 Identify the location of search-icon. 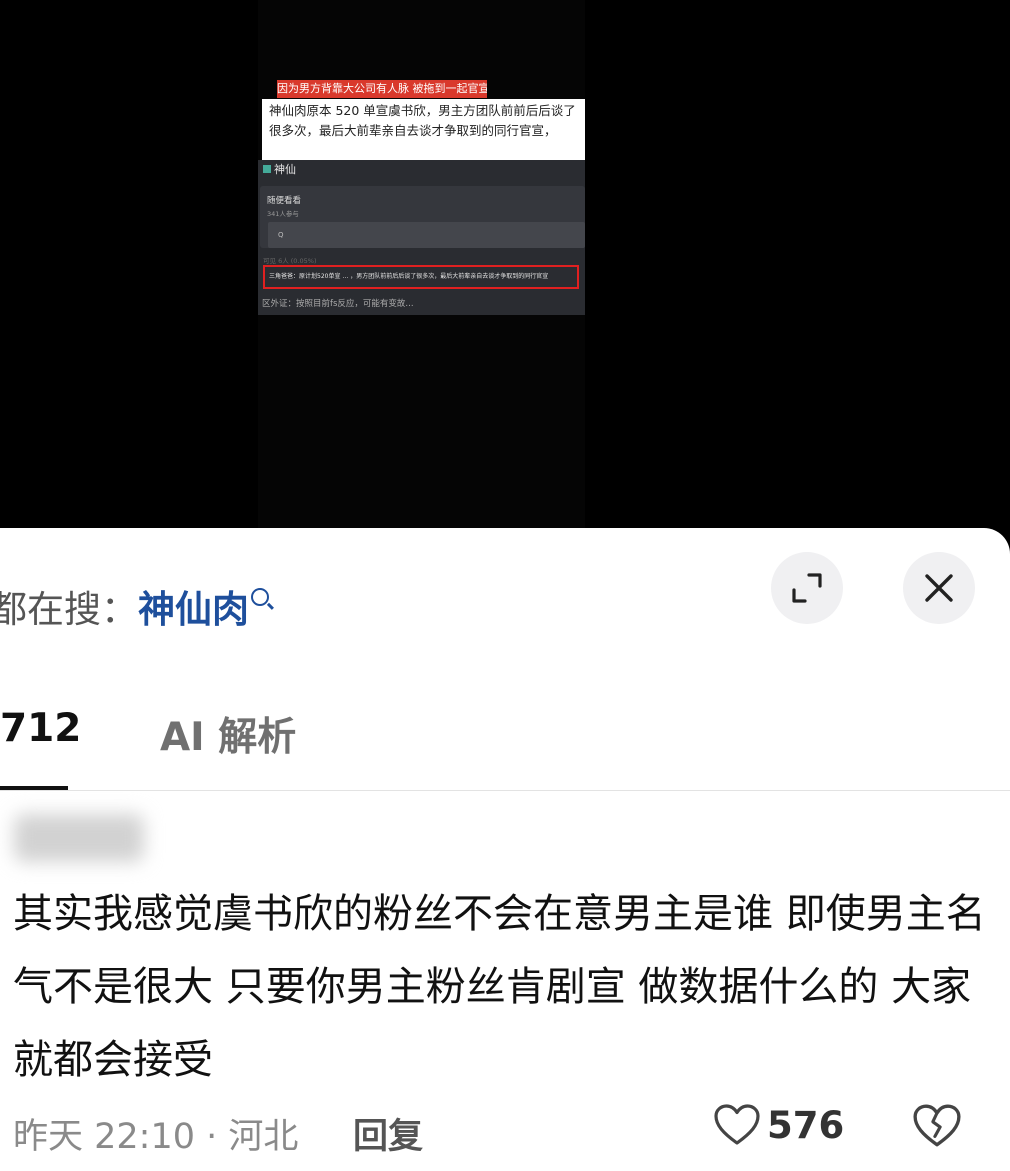
(260, 597).